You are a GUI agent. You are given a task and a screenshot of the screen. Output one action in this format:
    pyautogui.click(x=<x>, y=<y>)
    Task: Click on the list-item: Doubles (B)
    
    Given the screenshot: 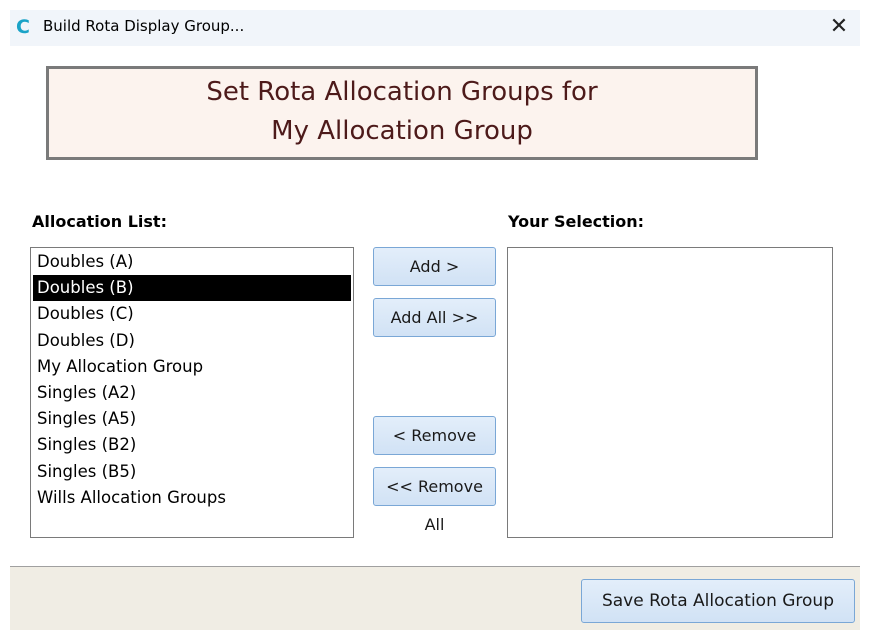 What is the action you would take?
    pyautogui.click(x=192, y=288)
    